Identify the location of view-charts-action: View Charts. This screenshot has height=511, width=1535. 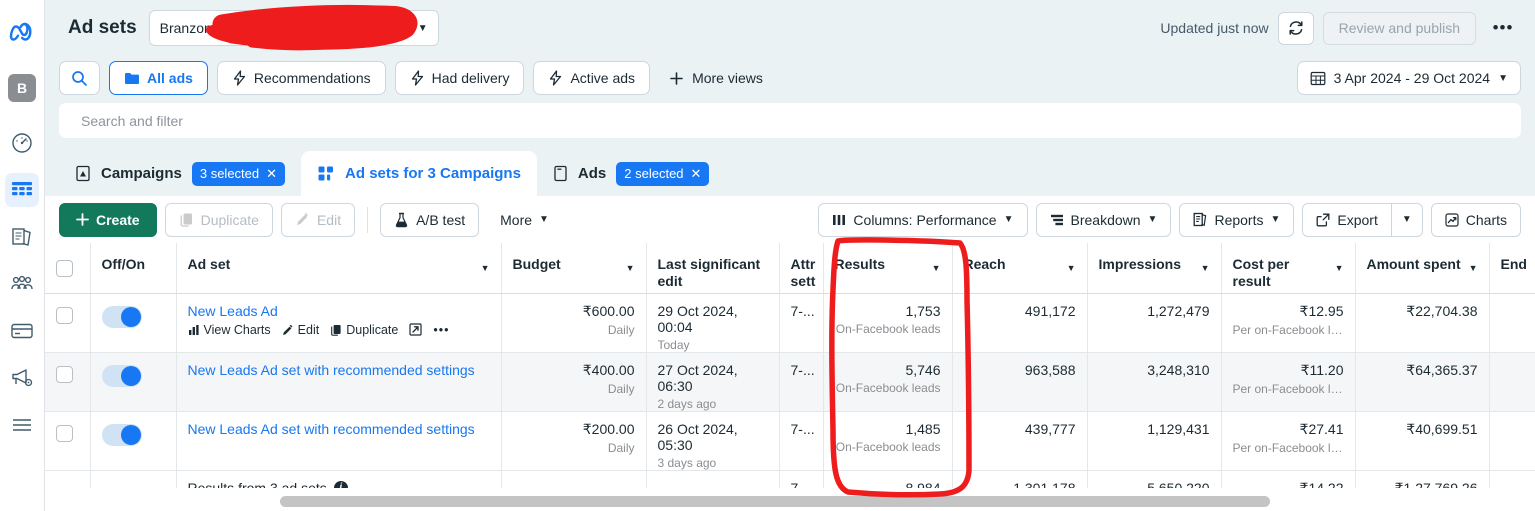
(229, 330).